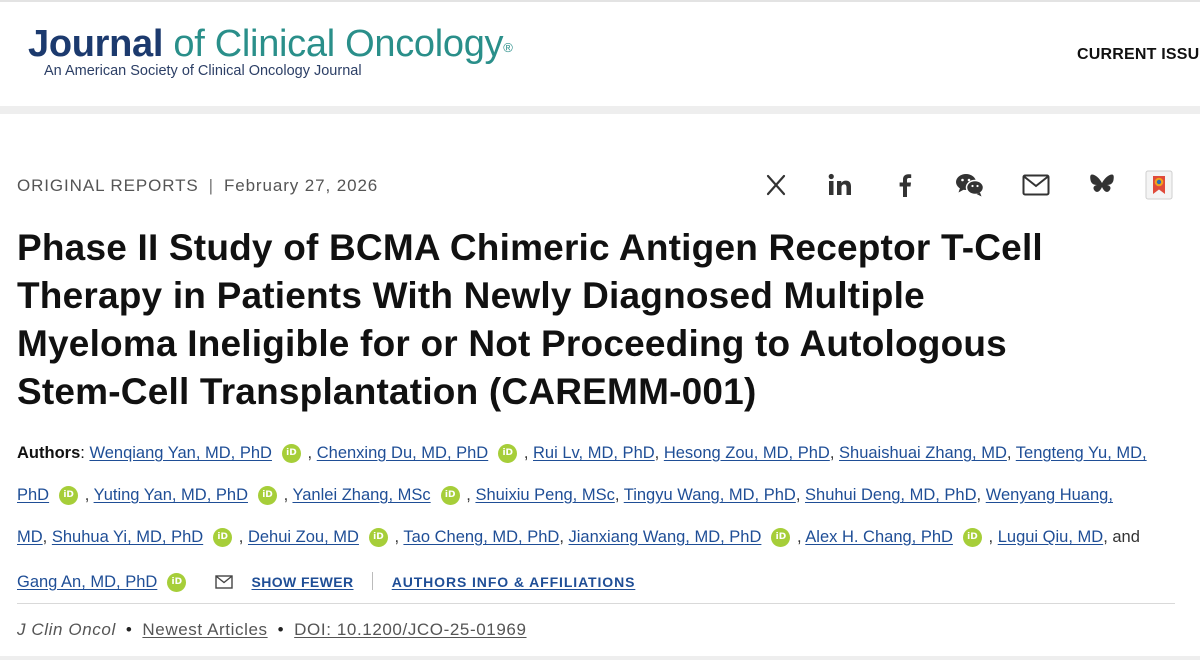  Describe the element at coordinates (1102, 185) in the screenshot. I see `bluesky-icon` at that location.